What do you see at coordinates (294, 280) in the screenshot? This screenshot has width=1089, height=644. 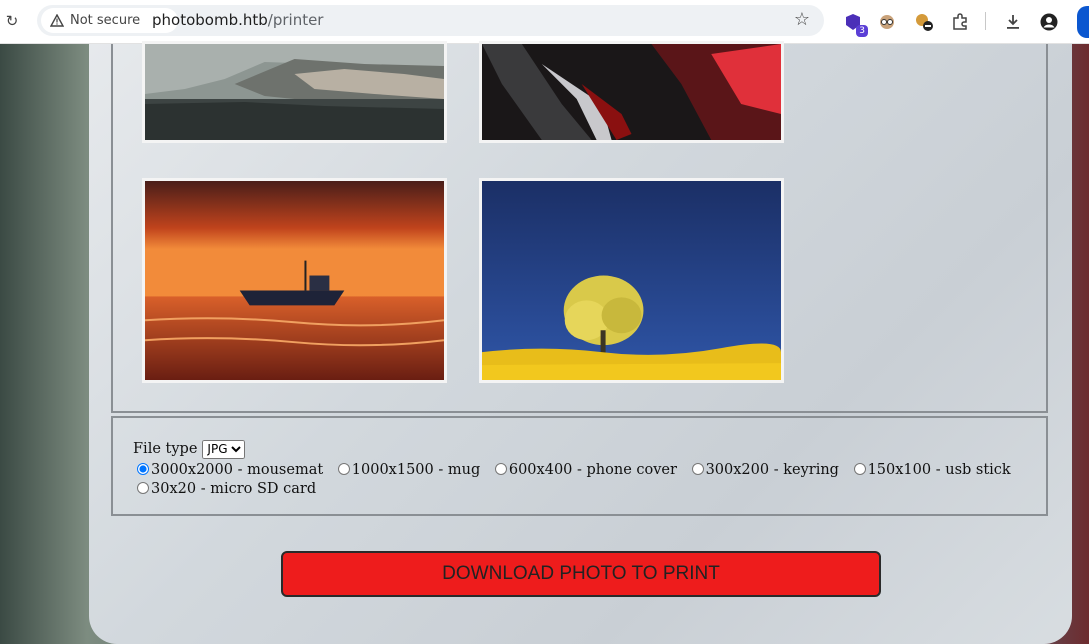 I see `photo-boat-sunset` at bounding box center [294, 280].